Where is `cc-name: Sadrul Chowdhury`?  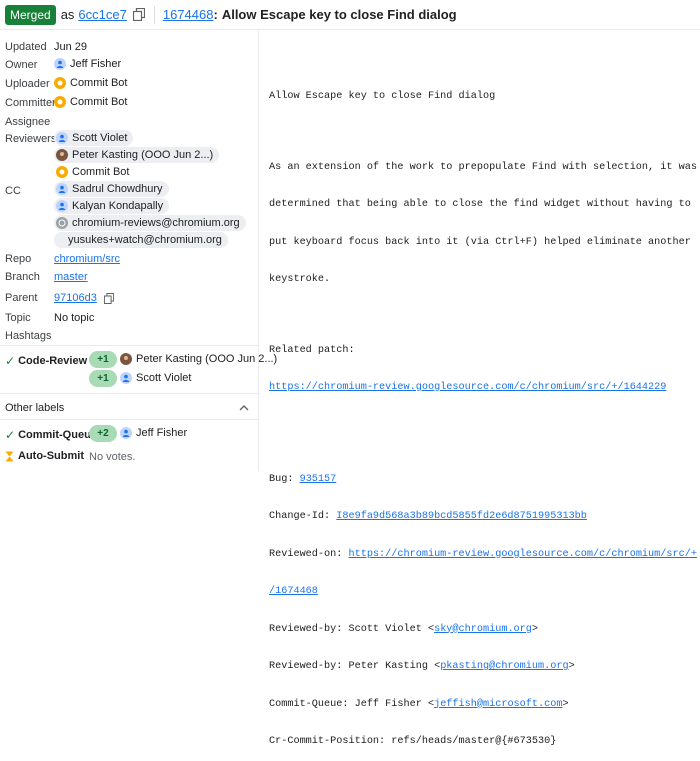 cc-name: Sadrul Chowdhury is located at coordinates (117, 189).